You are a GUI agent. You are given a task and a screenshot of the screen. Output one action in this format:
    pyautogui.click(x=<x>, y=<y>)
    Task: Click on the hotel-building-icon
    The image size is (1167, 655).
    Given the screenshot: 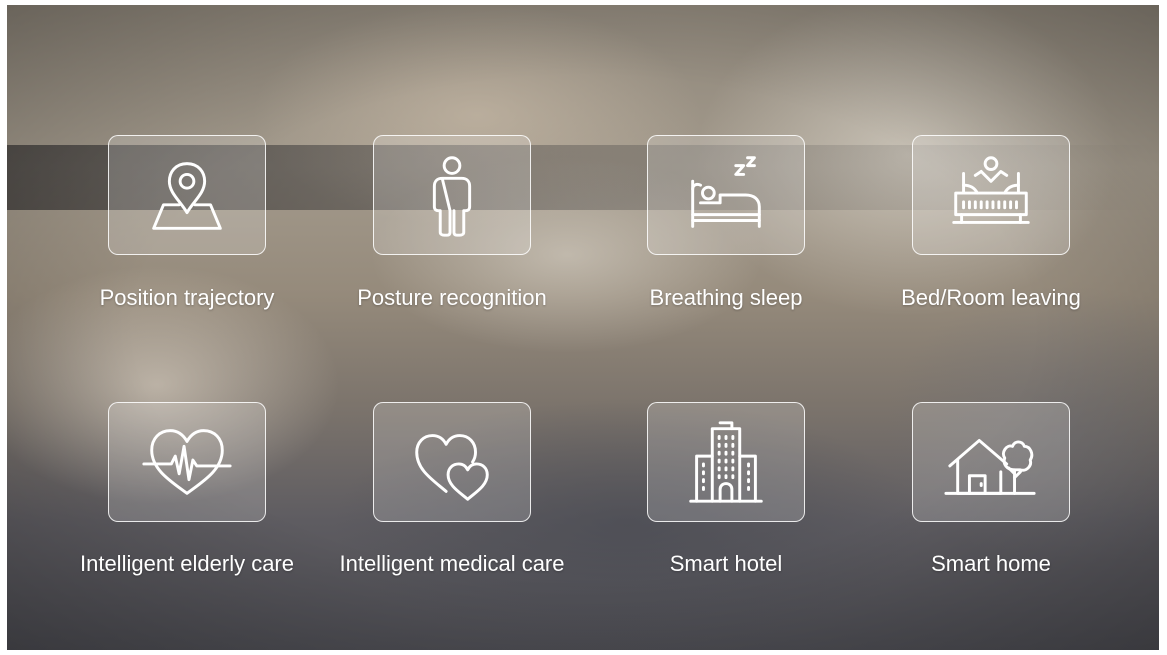 What is the action you would take?
    pyautogui.click(x=726, y=462)
    